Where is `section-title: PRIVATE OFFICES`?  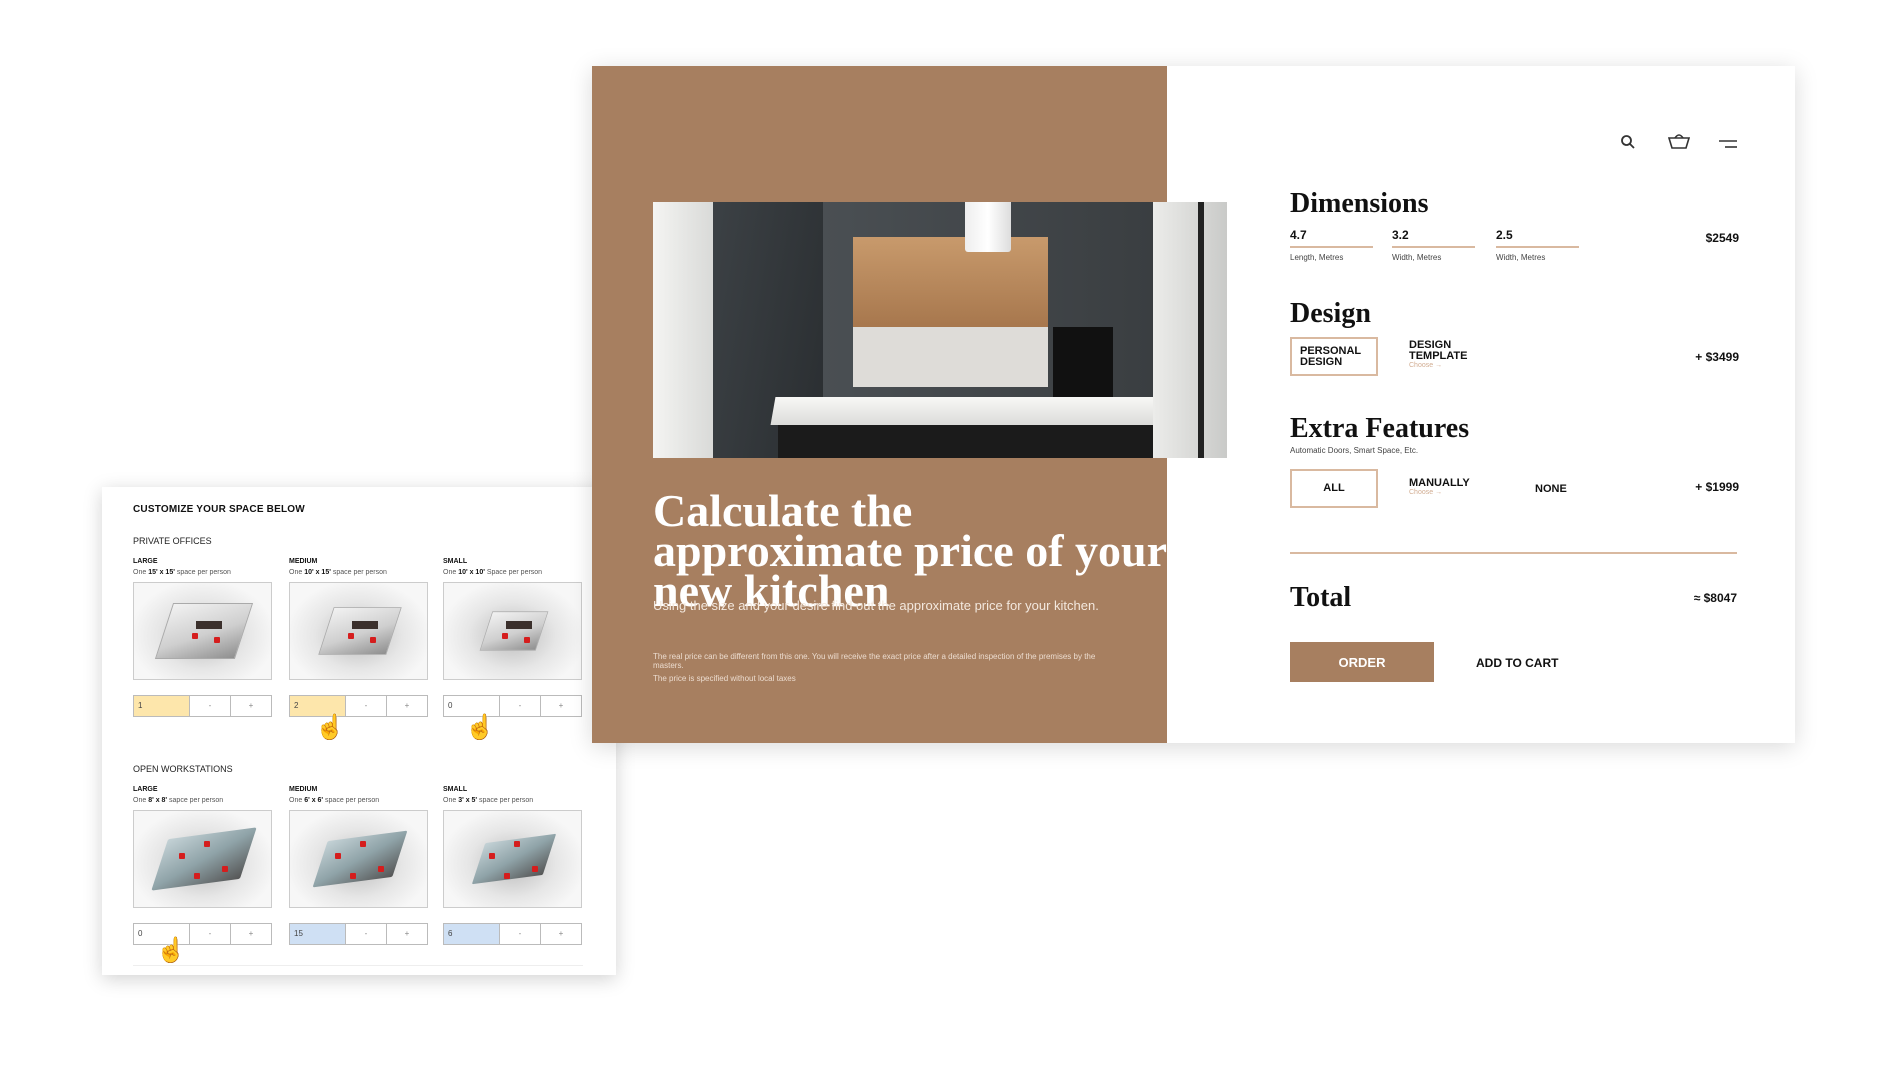 section-title: PRIVATE OFFICES is located at coordinates (172, 541).